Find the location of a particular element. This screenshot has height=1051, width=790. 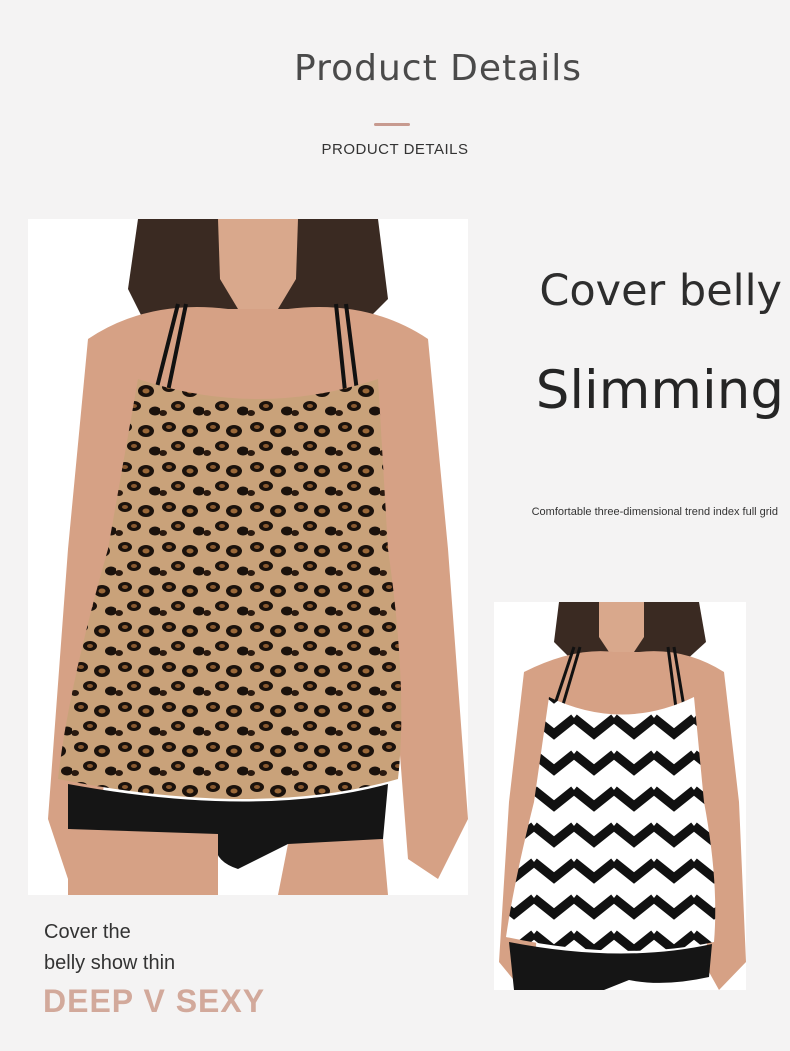

page-title: Product Details is located at coordinates (438, 68).